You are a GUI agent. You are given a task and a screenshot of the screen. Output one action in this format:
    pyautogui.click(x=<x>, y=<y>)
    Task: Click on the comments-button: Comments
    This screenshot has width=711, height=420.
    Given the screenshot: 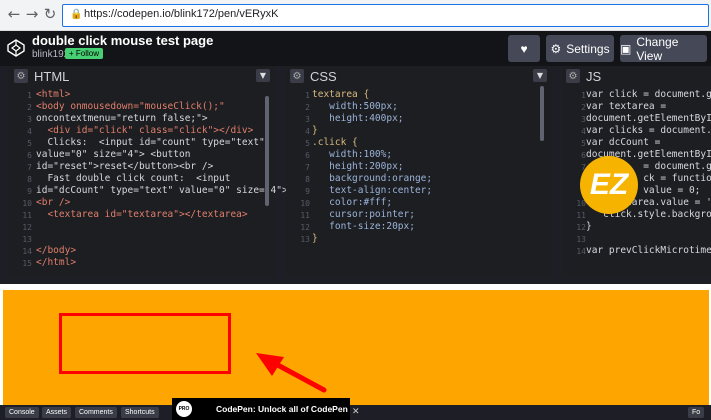 What is the action you would take?
    pyautogui.click(x=96, y=412)
    